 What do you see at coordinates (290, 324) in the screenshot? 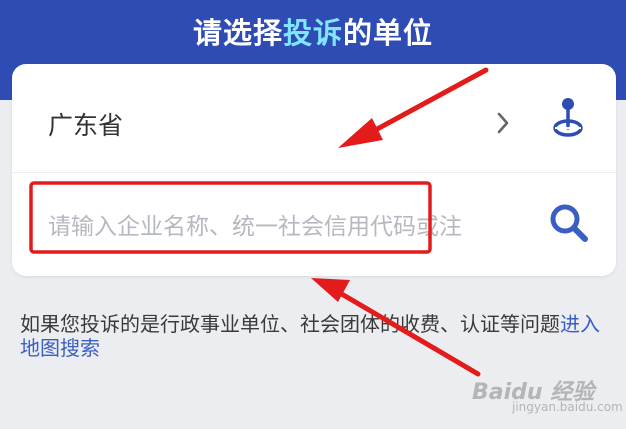
I see `hint-body: 如果您投诉的是行政事业单位、社会团体的收费、认证等问题` at bounding box center [290, 324].